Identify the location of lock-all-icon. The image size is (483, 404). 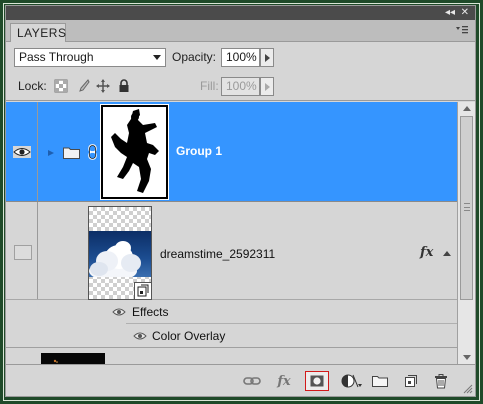
(124, 86).